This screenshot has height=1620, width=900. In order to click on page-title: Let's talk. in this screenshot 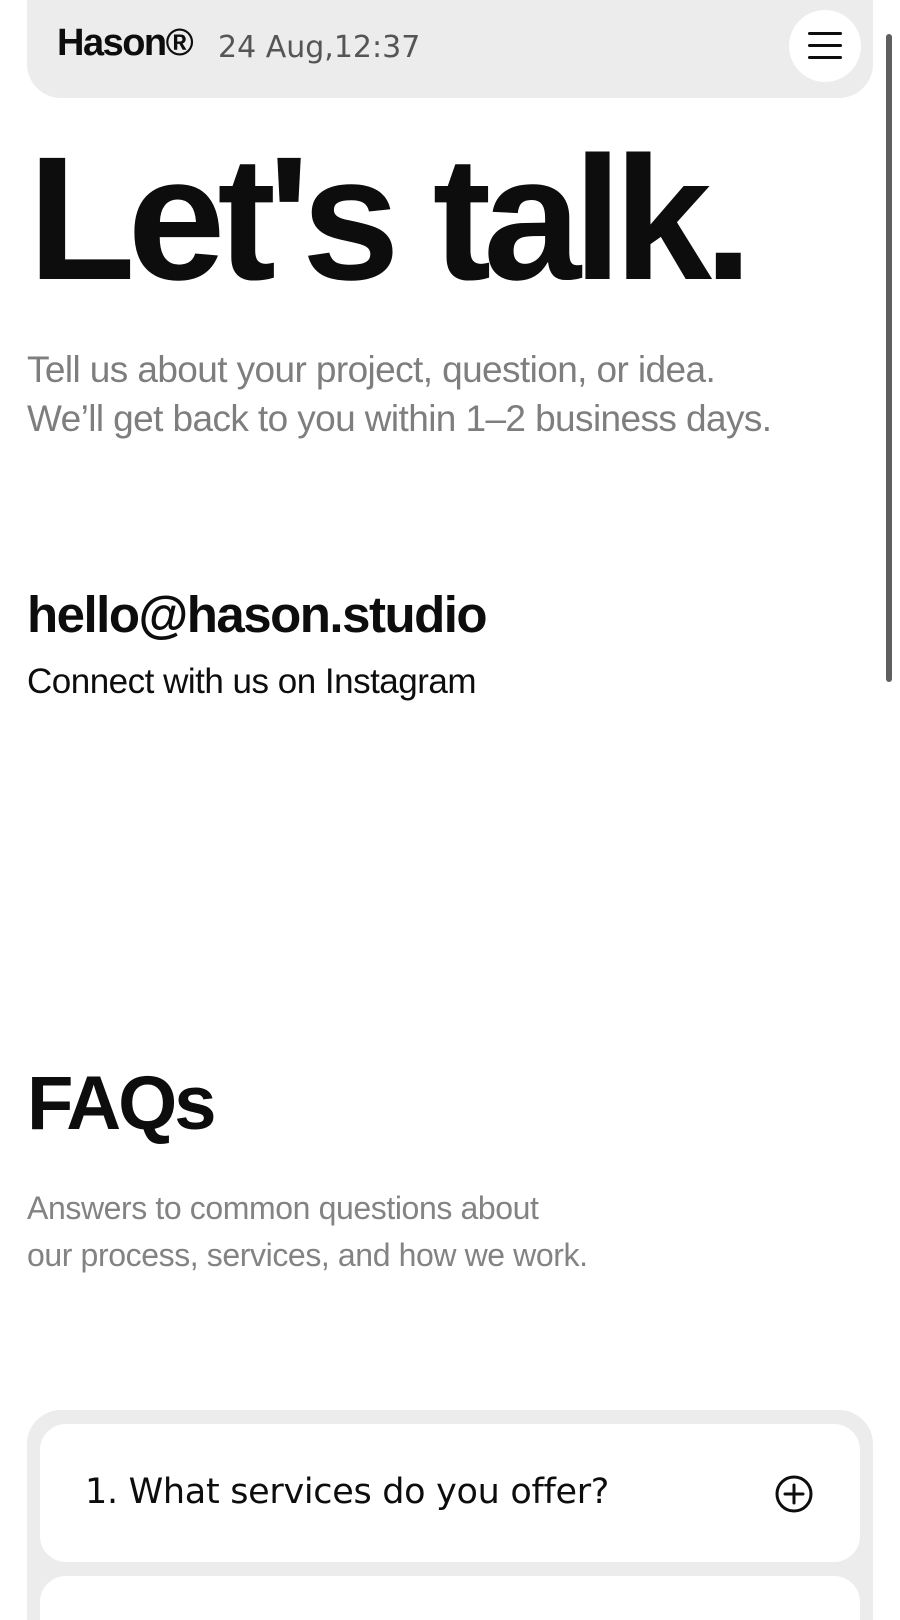, I will do `click(390, 219)`.